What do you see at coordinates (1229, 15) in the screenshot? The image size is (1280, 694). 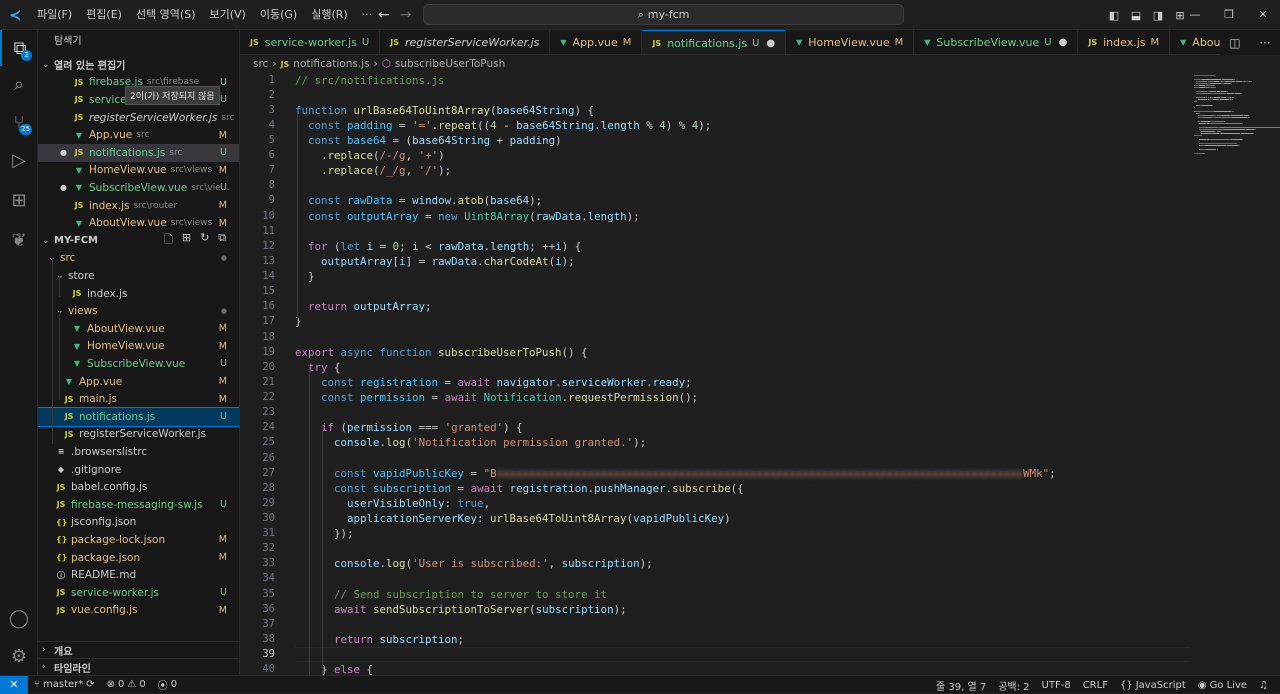 I see `restore-icon: ❐` at bounding box center [1229, 15].